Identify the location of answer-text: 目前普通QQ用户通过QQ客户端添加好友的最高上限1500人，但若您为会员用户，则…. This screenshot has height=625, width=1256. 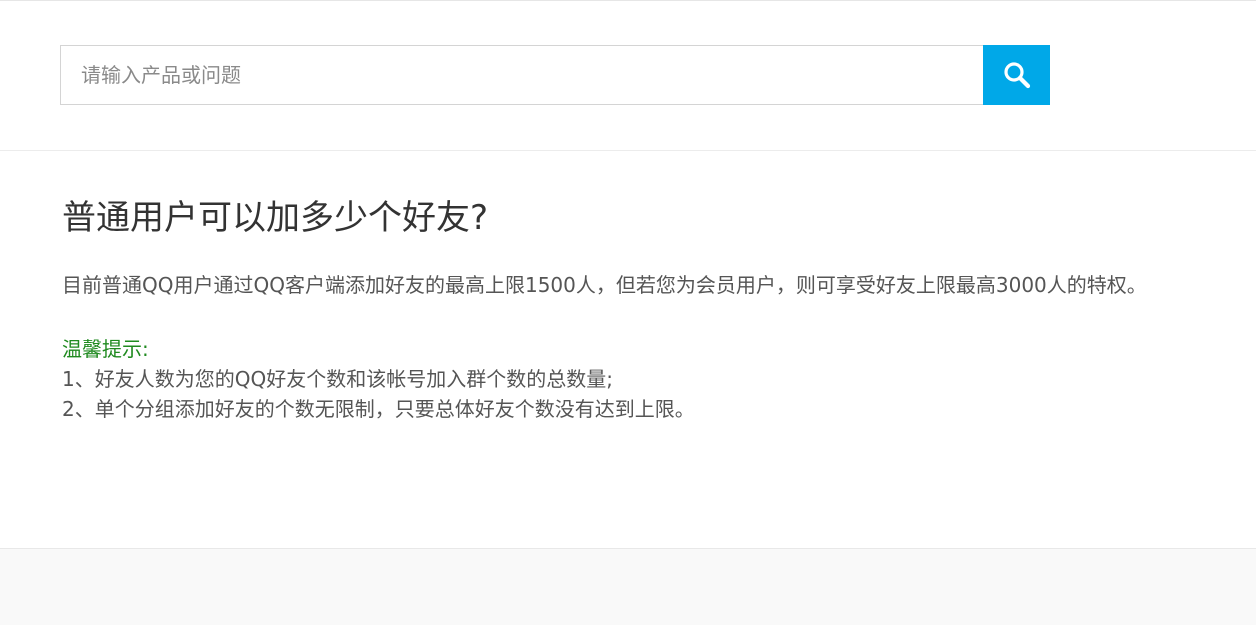
(604, 285).